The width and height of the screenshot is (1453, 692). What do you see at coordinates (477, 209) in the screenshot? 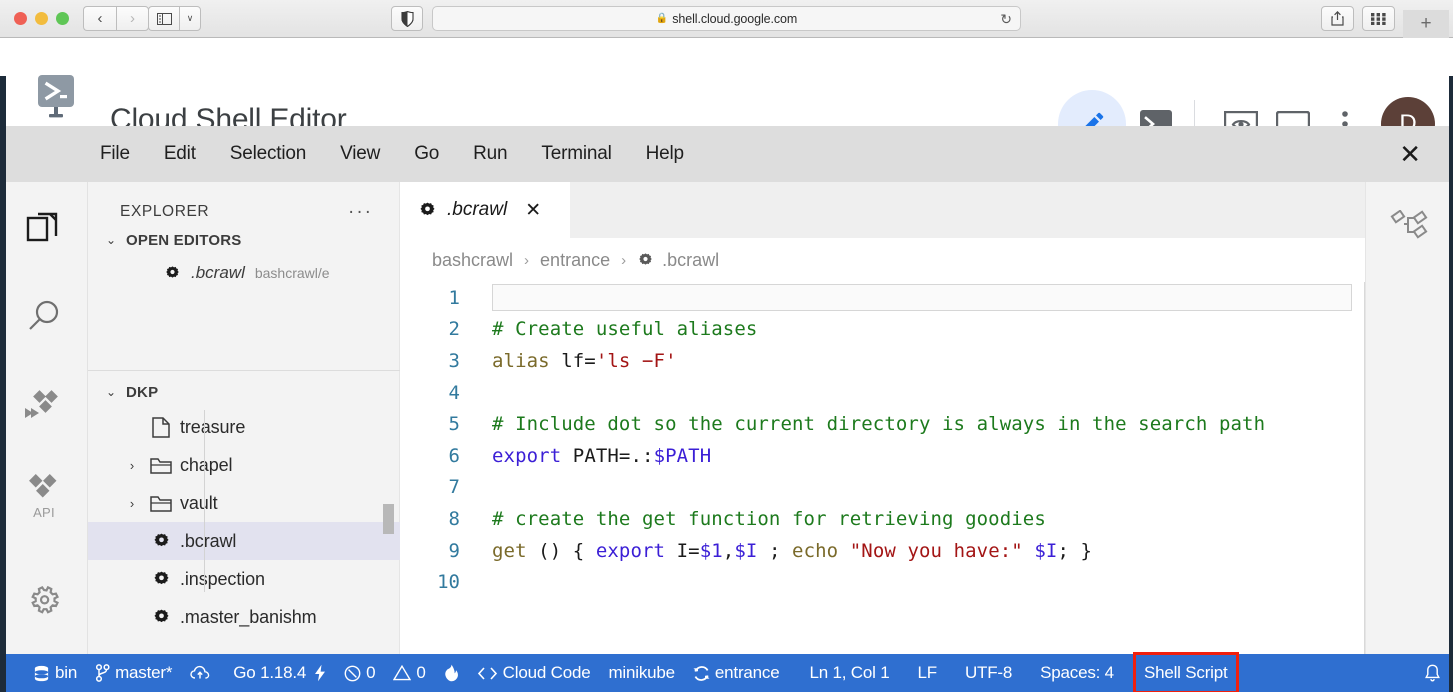
I see `tab-label: .bcrawl` at bounding box center [477, 209].